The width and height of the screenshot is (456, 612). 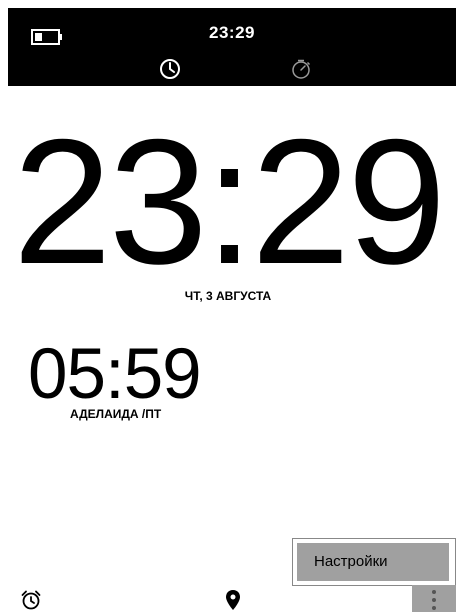 What do you see at coordinates (233, 600) in the screenshot?
I see `location-icon` at bounding box center [233, 600].